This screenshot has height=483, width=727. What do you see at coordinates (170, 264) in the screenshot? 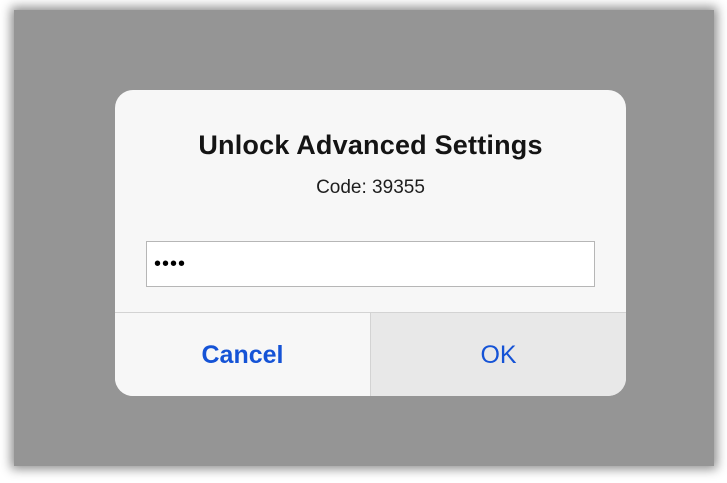
I see `secure-text-value: ••••` at bounding box center [170, 264].